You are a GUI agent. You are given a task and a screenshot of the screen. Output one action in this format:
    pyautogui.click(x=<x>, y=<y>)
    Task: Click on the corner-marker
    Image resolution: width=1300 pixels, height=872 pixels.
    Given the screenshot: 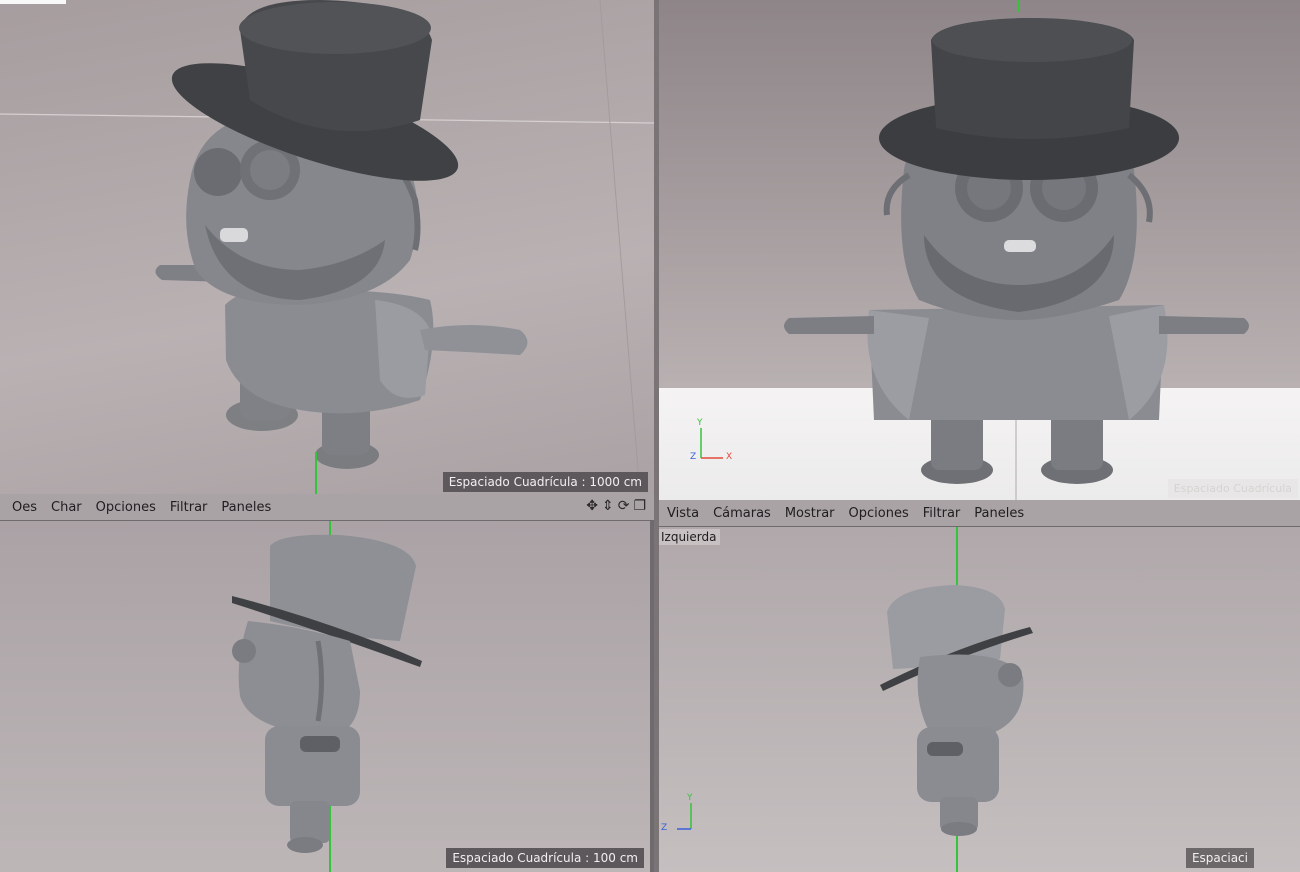 What is the action you would take?
    pyautogui.click(x=33, y=2)
    